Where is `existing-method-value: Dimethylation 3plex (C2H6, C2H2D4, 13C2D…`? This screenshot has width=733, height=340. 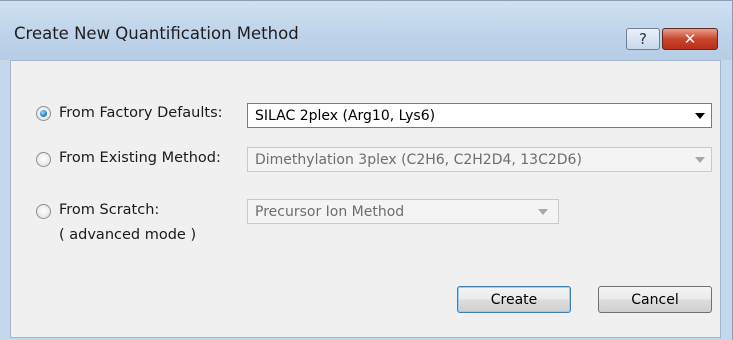 existing-method-value: Dimethylation 3plex (C2H6, C2H2D4, 13C2D… is located at coordinates (418, 160).